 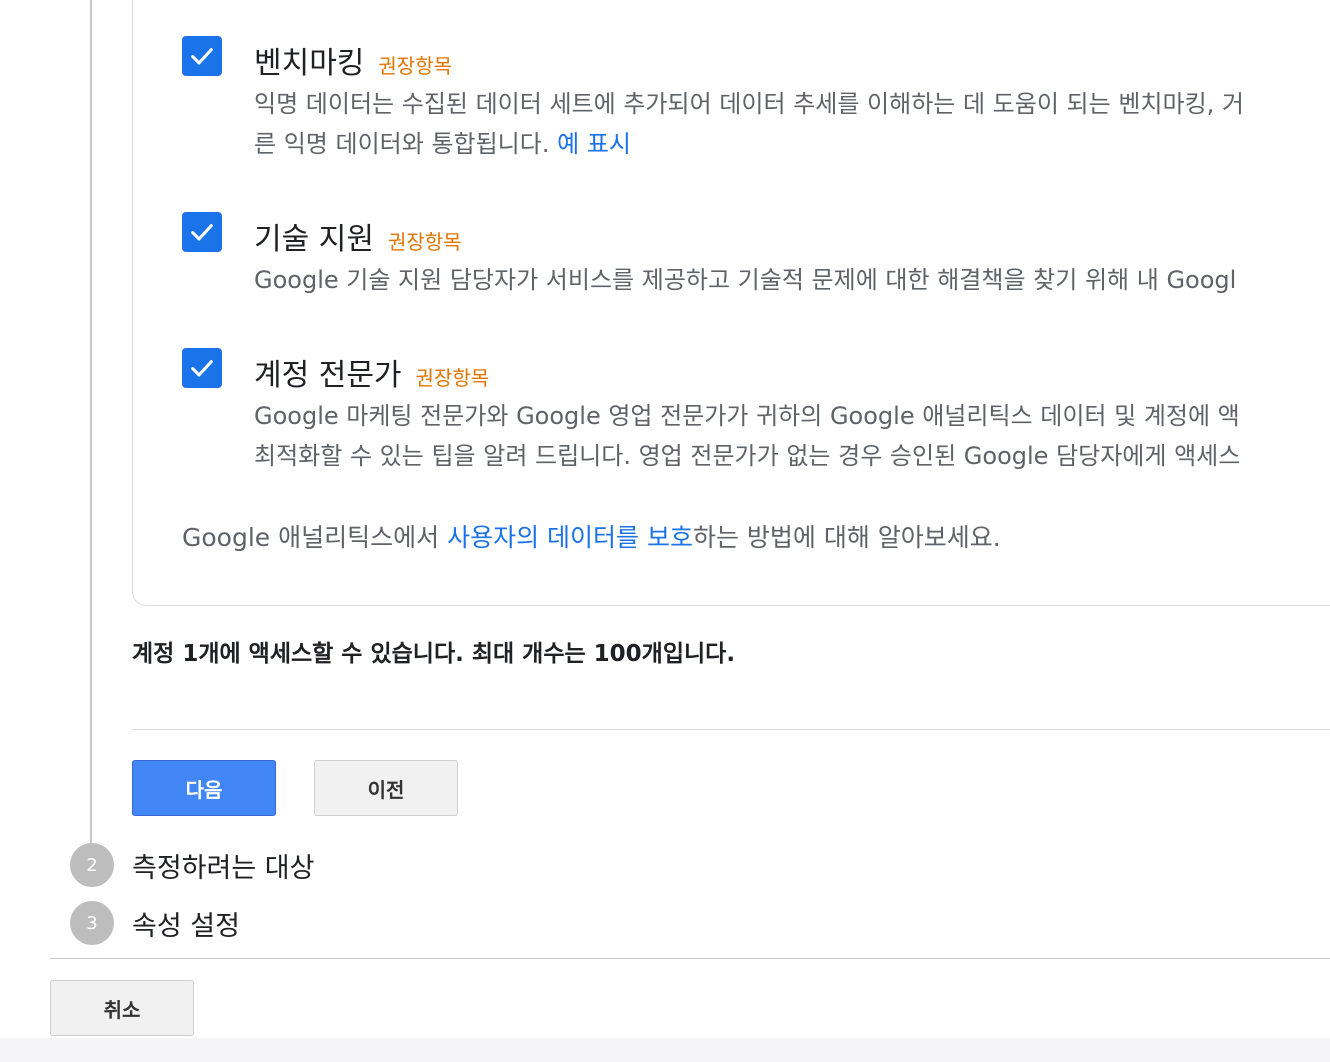 What do you see at coordinates (314, 239) in the screenshot?
I see `option-title-text: 기술 지원` at bounding box center [314, 239].